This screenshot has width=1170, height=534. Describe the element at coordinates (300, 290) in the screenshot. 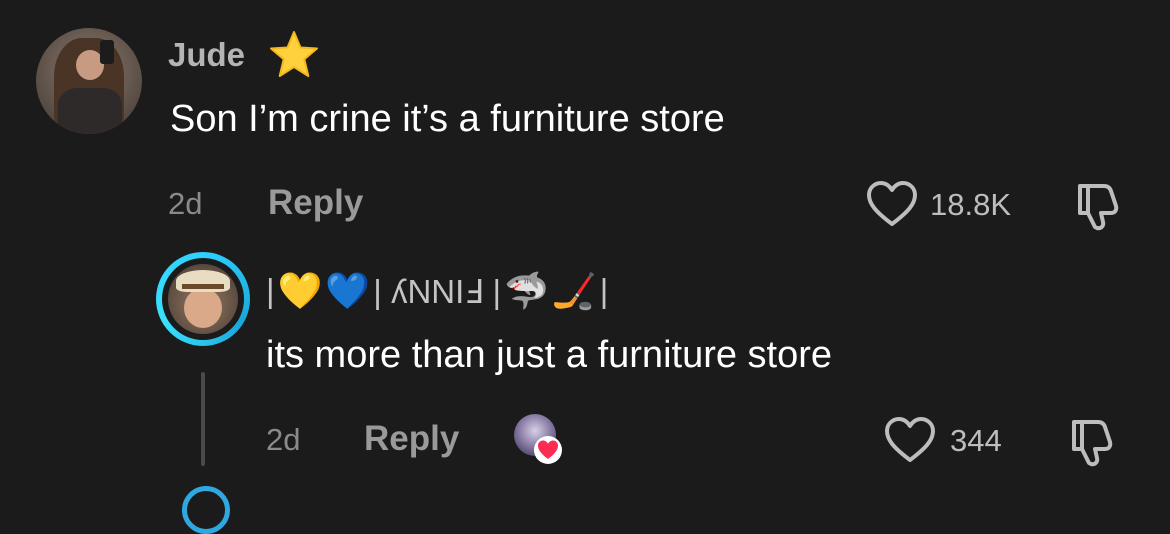

I see `yellow-heart-emoji: 💛` at that location.